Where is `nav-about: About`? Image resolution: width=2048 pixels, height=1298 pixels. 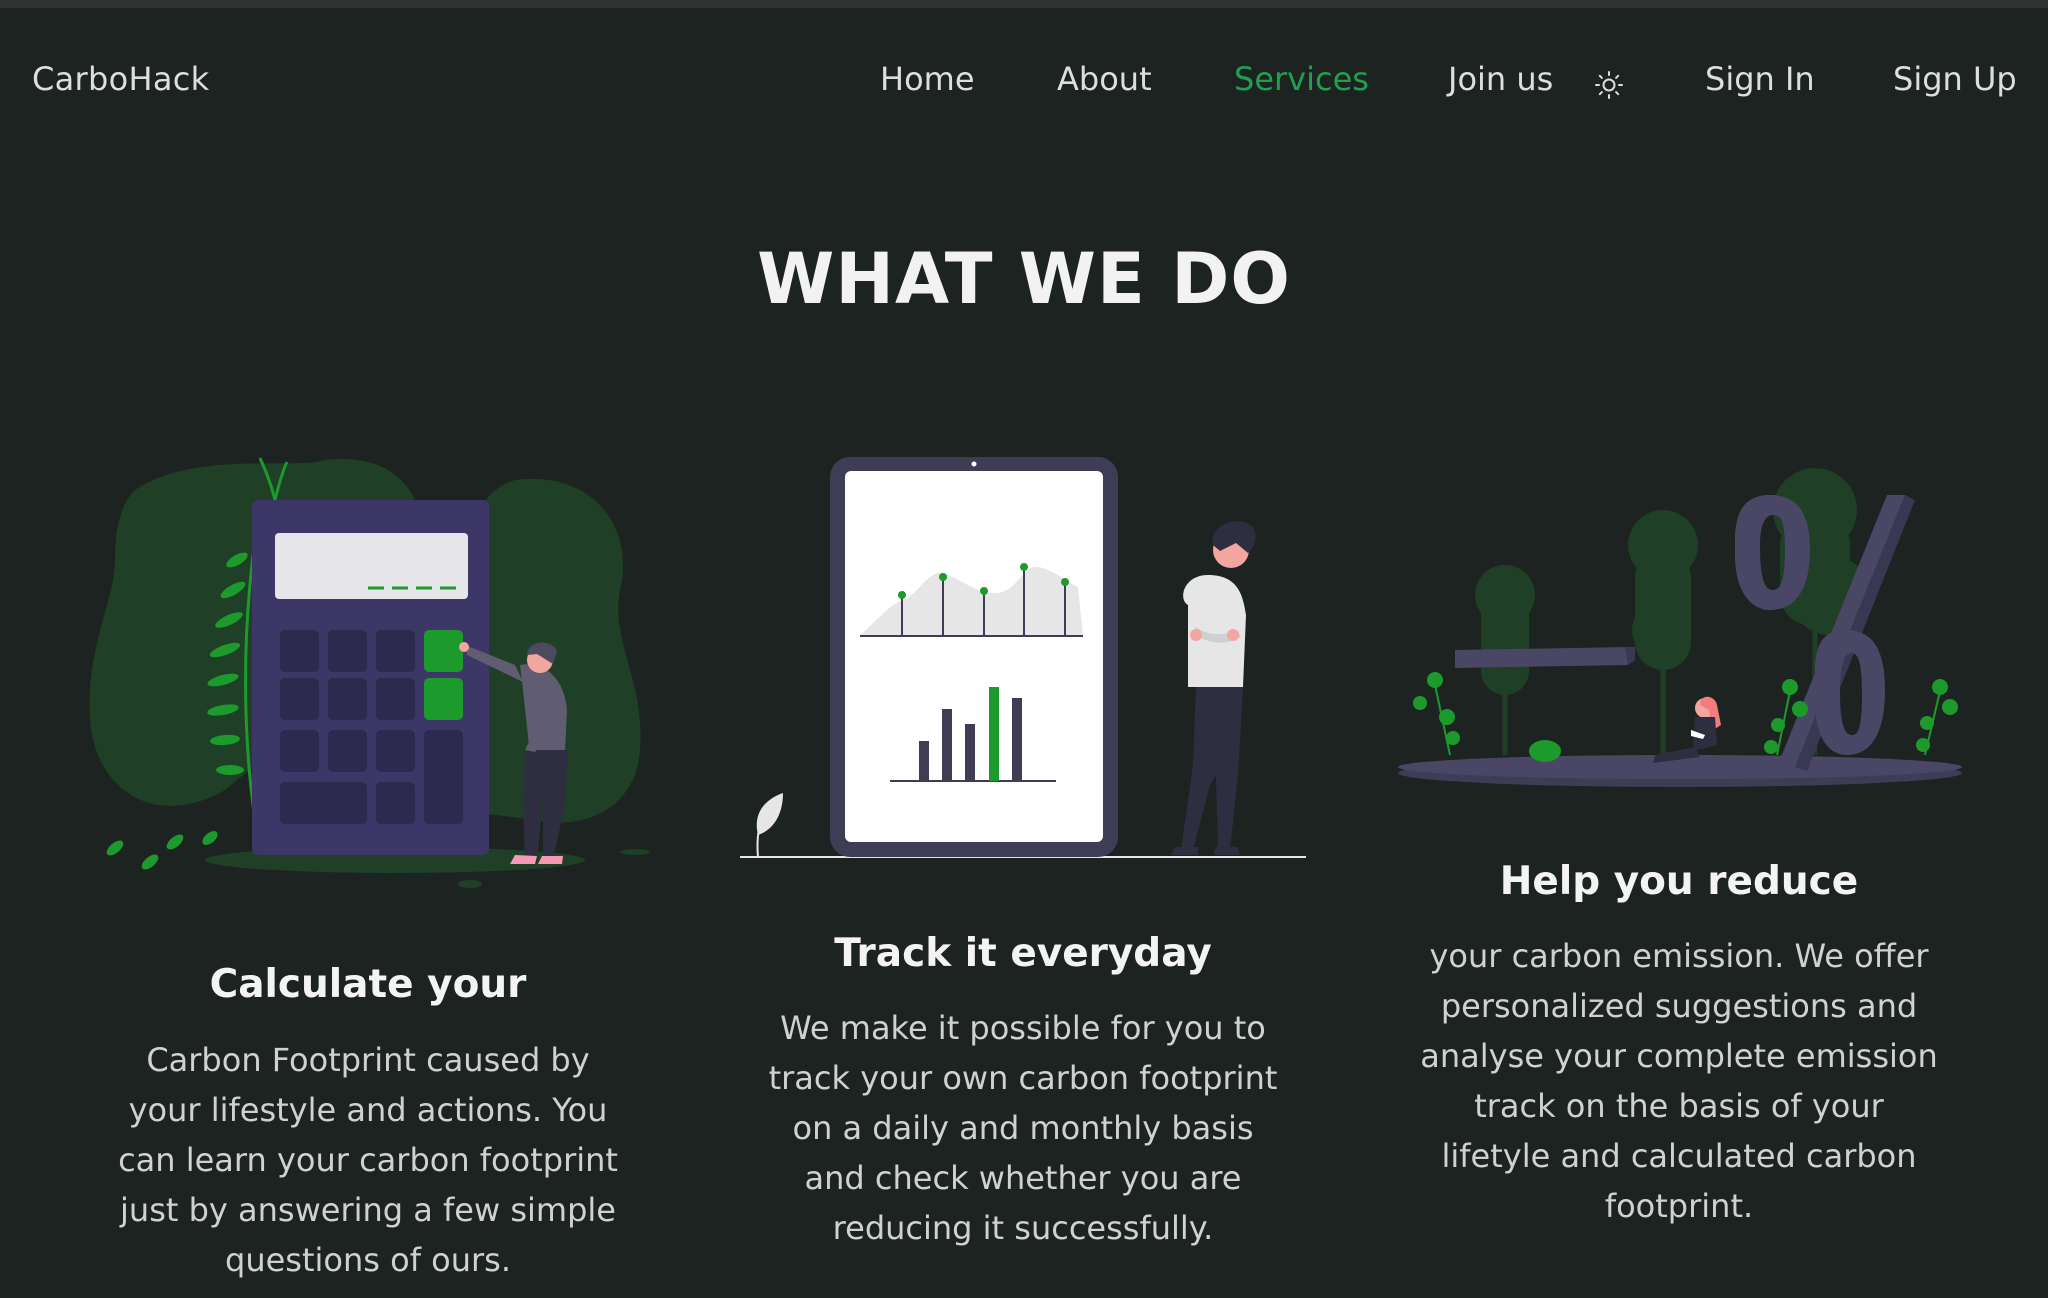
nav-about: About is located at coordinates (1104, 79).